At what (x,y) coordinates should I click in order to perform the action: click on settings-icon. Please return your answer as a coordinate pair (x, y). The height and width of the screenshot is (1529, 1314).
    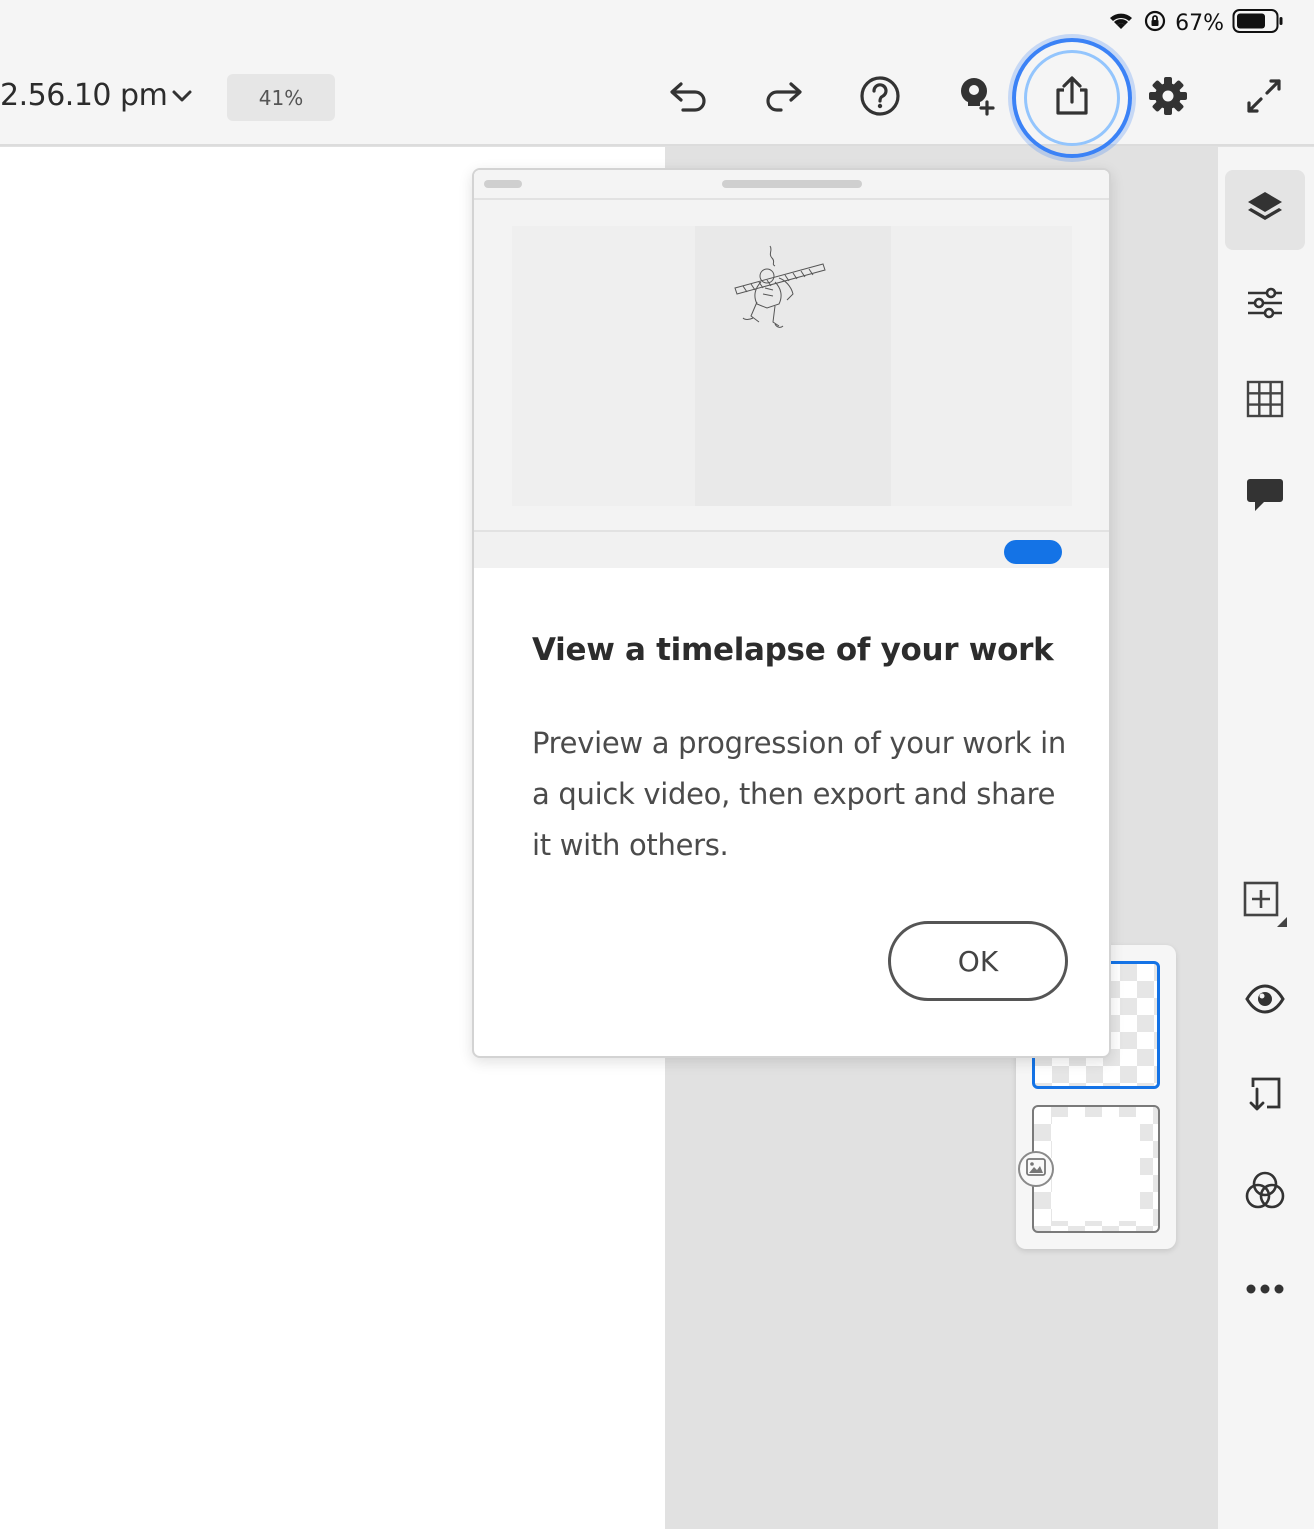
    Looking at the image, I should click on (1168, 98).